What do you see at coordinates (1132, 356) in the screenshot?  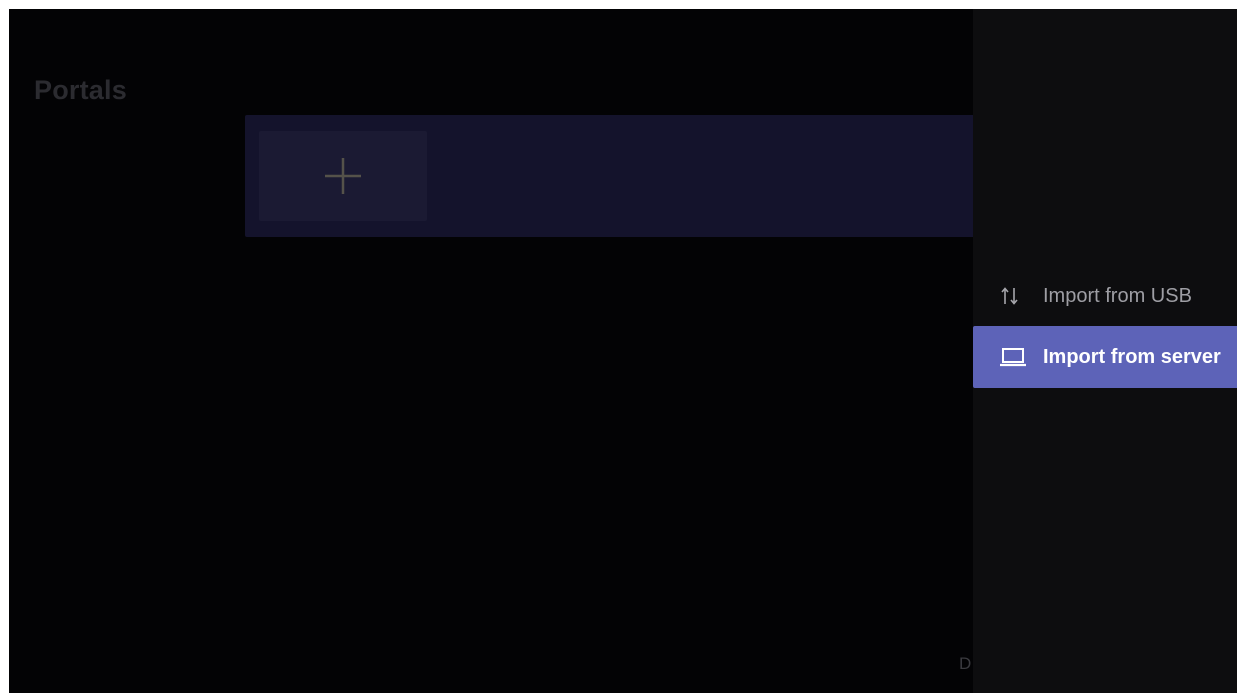 I see `import-from-server-label: Import from server` at bounding box center [1132, 356].